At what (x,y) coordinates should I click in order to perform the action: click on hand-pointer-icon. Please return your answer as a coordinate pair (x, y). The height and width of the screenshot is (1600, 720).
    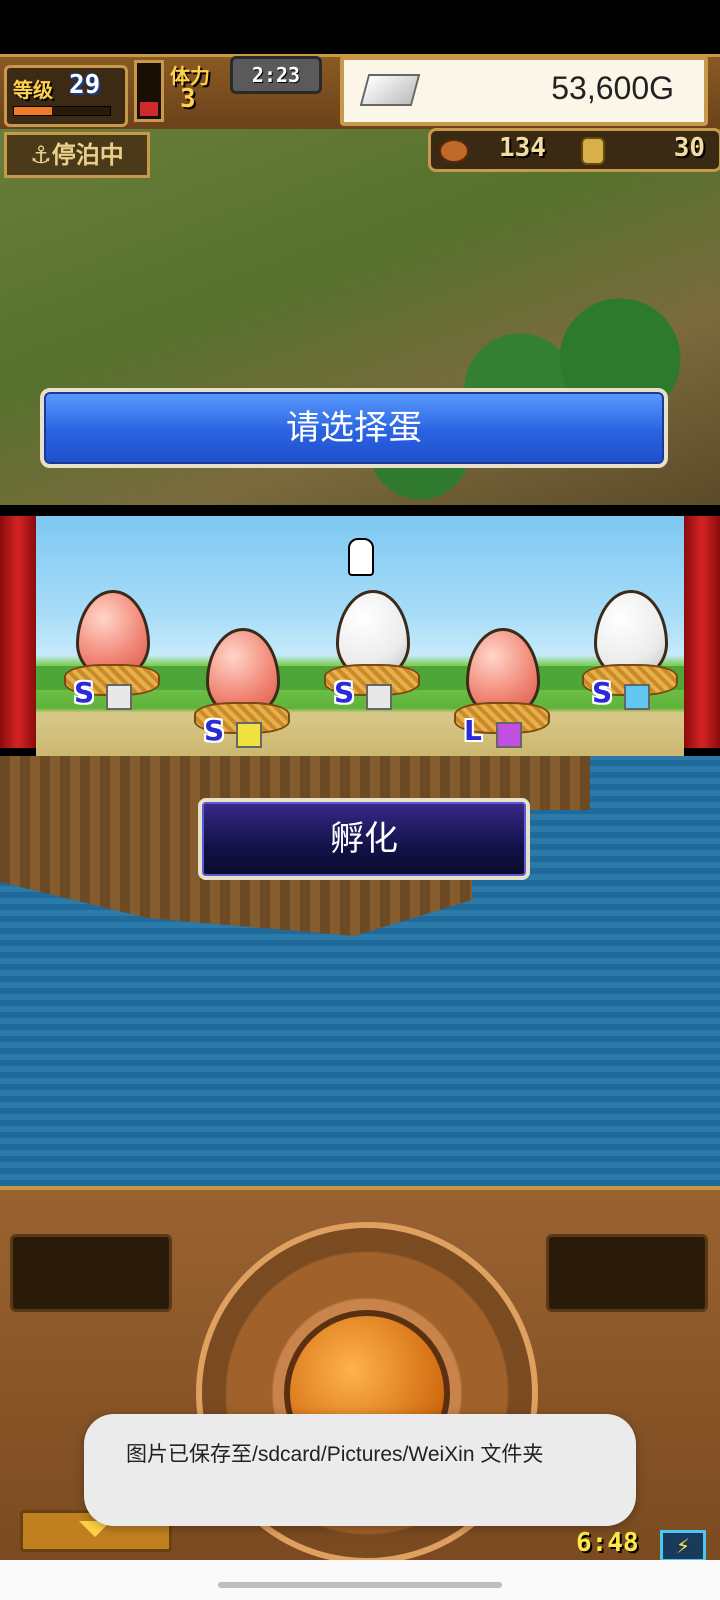
    Looking at the image, I should click on (361, 557).